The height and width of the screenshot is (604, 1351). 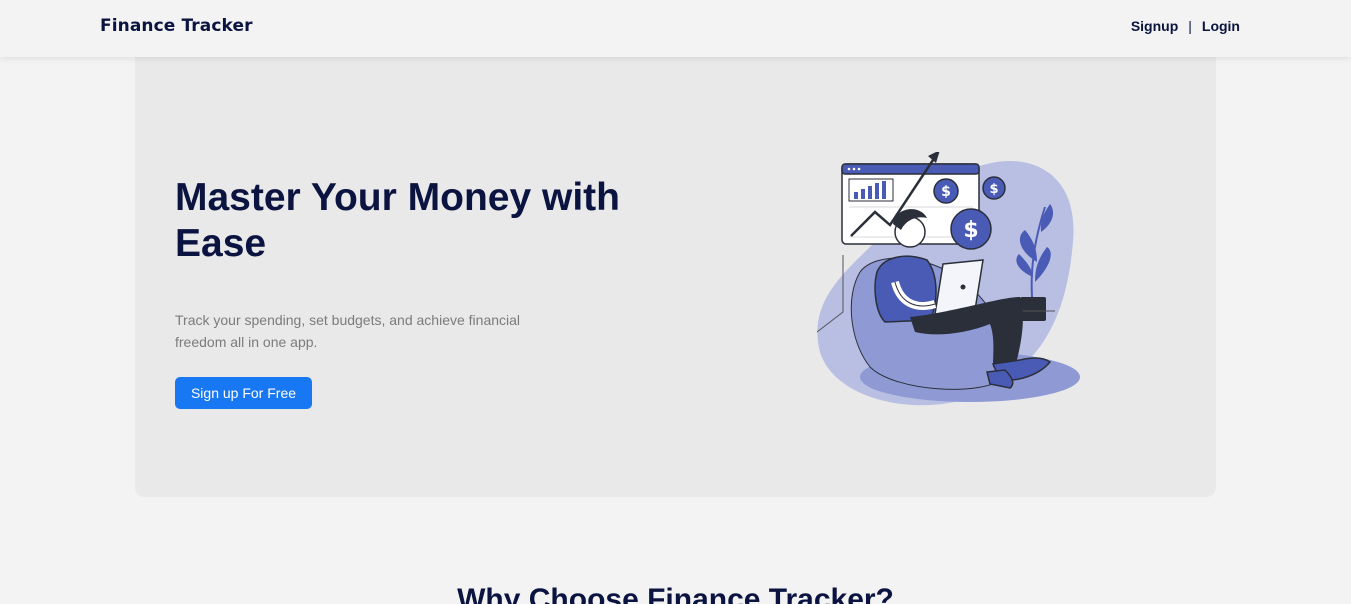 I want to click on hero-title: Master Your Money with Ease, so click(x=397, y=220).